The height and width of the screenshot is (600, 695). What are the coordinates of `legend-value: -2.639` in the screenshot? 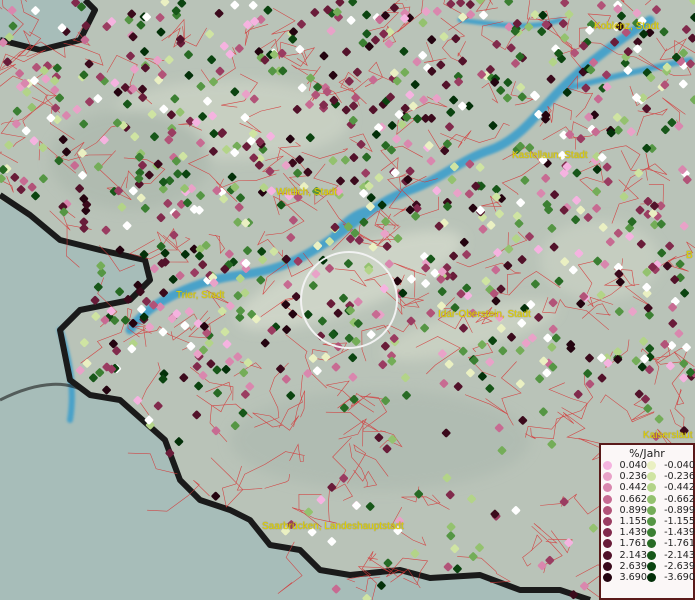 It's located at (679, 566).